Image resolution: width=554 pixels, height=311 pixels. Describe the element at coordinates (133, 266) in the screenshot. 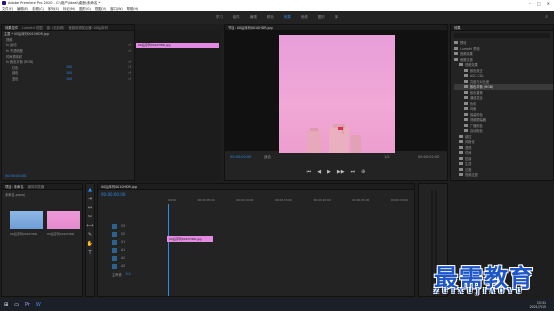

I see `track-header-a3: A3` at that location.